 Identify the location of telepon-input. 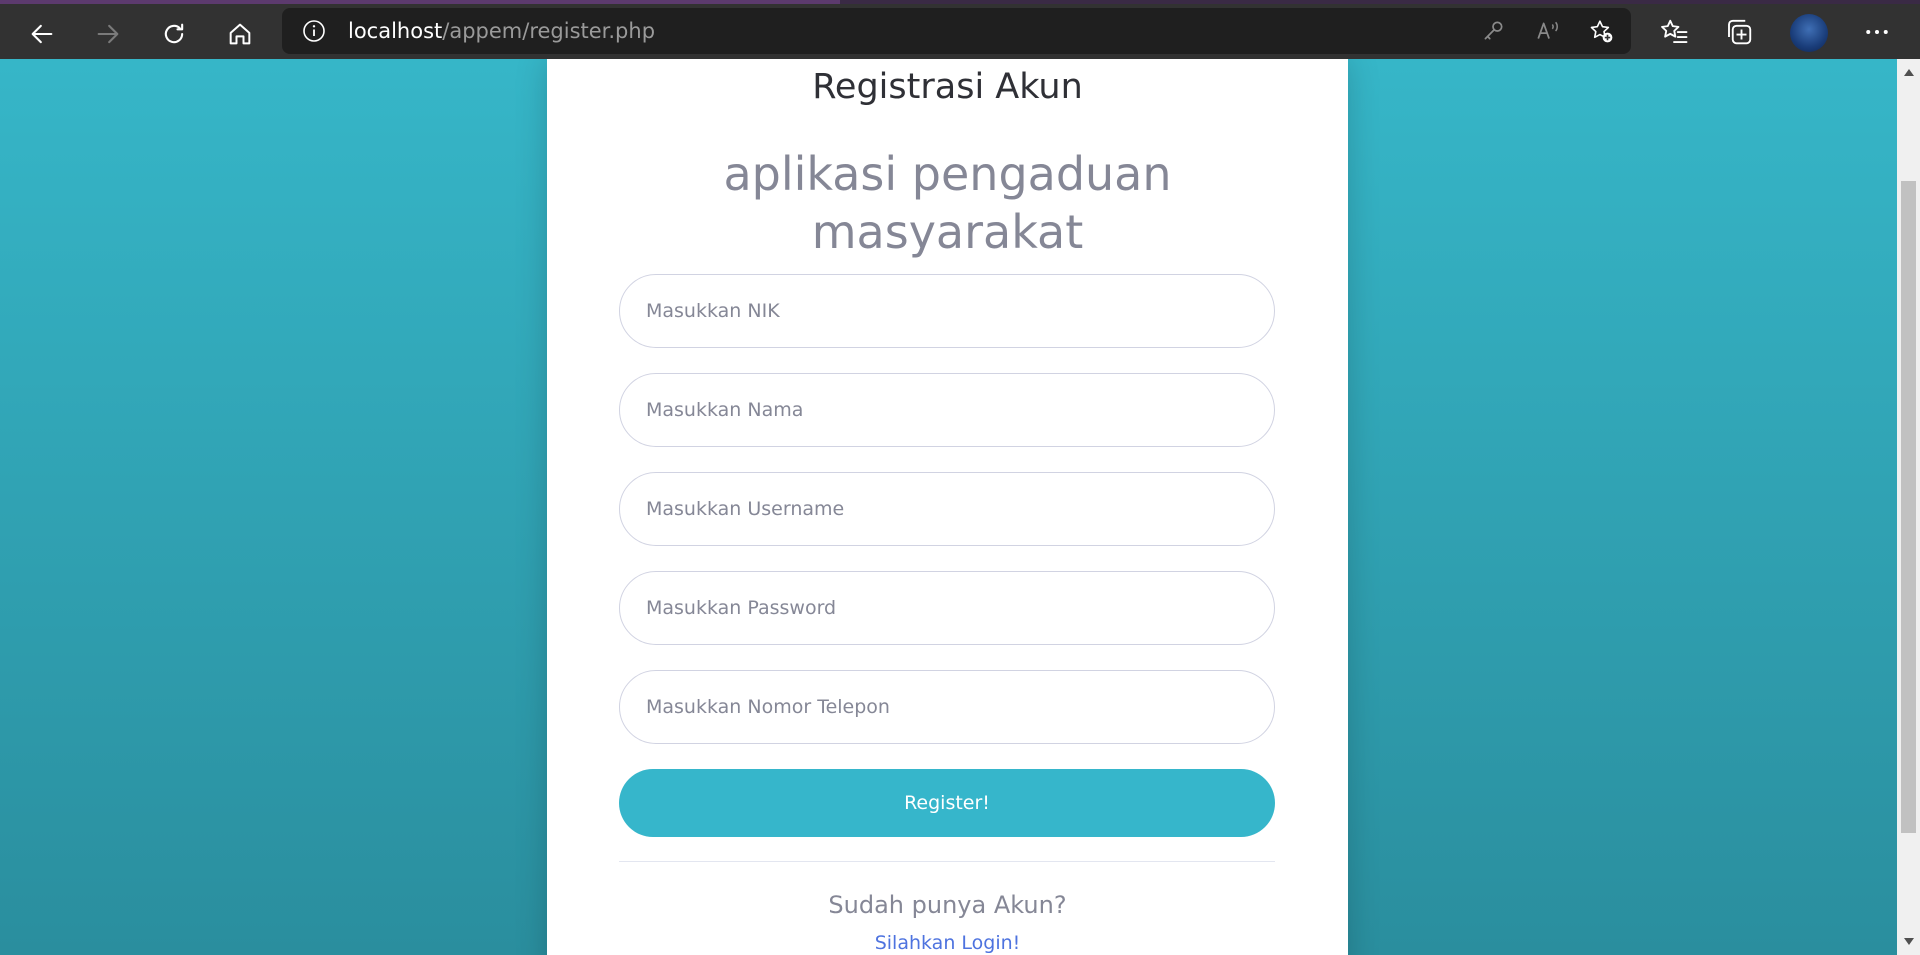
(947, 707).